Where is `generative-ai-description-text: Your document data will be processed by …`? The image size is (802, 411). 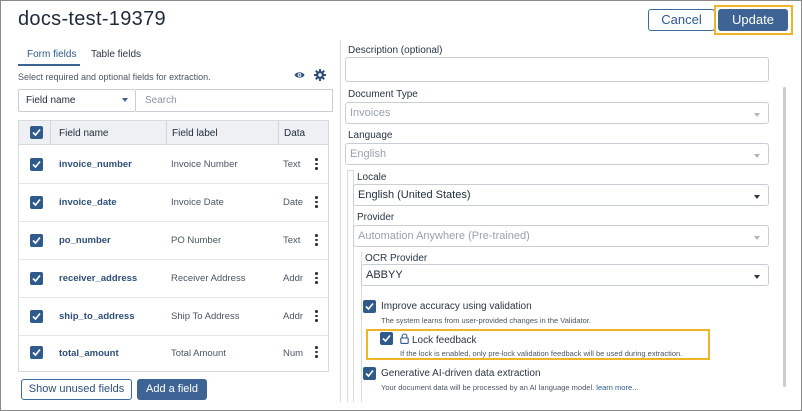
generative-ai-description-text: Your document data will be processed by … is located at coordinates (488, 387).